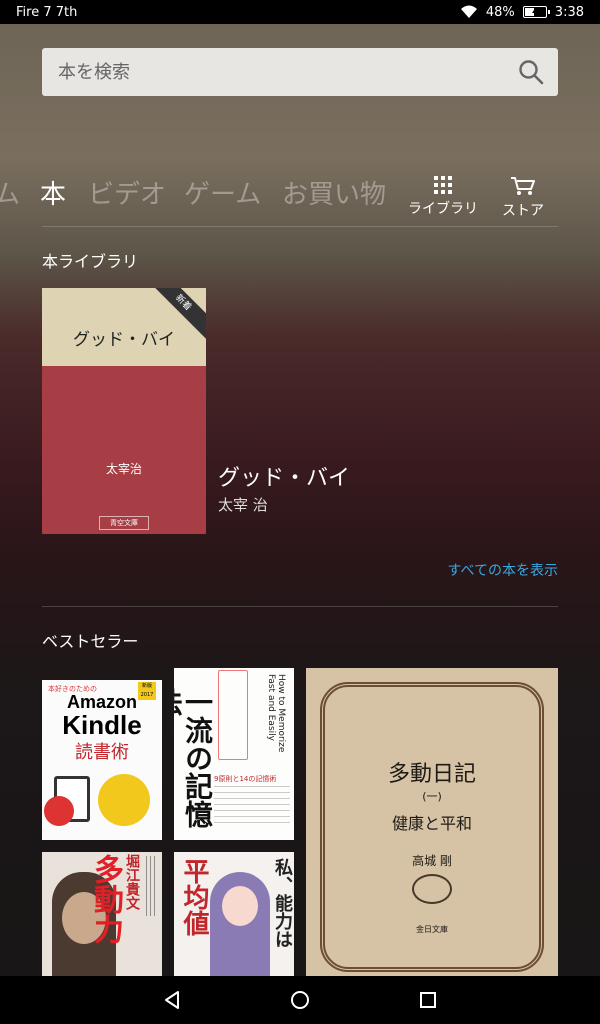 This screenshot has width=600, height=1024. I want to click on bestseller-cover: 多動力 堀江貴文, so click(102, 914).